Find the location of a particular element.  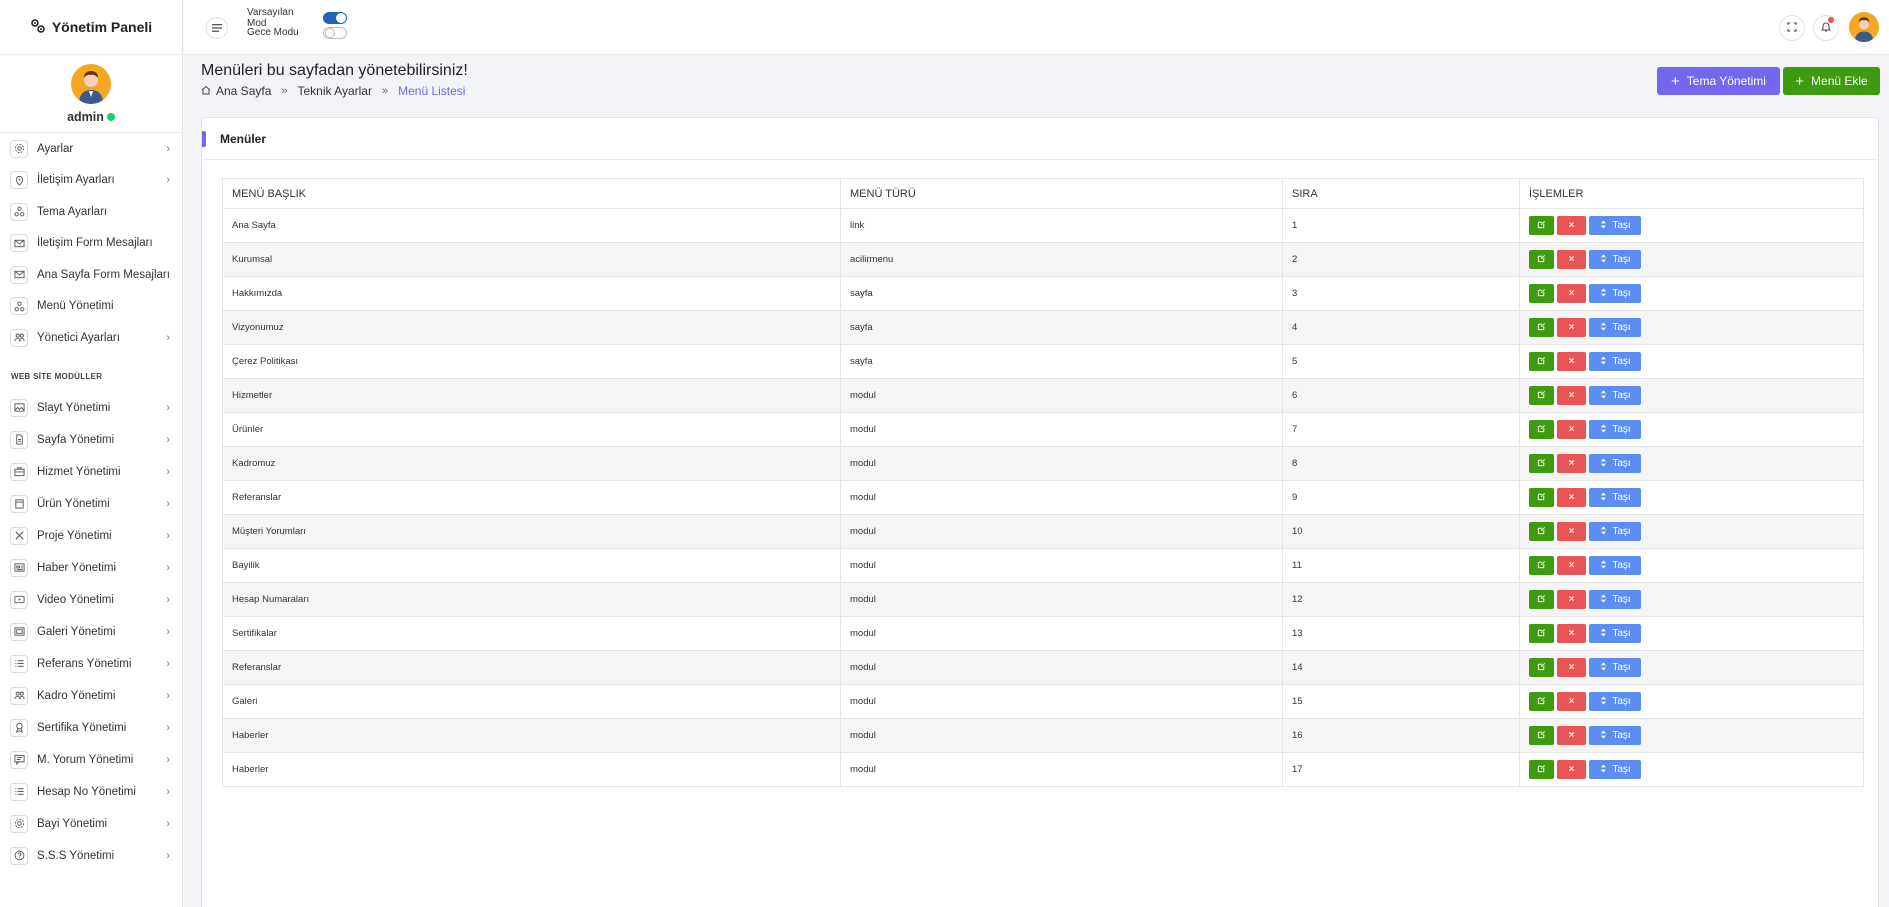

sidebar-item-label: Yönetici Ayarları is located at coordinates (78, 337).